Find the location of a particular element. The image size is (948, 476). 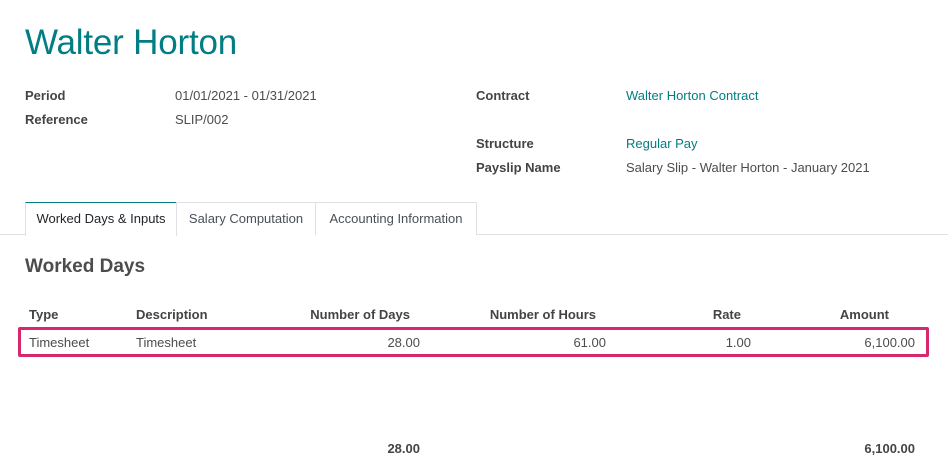

column-header-number-of-days: Number of Days is located at coordinates (345, 315).